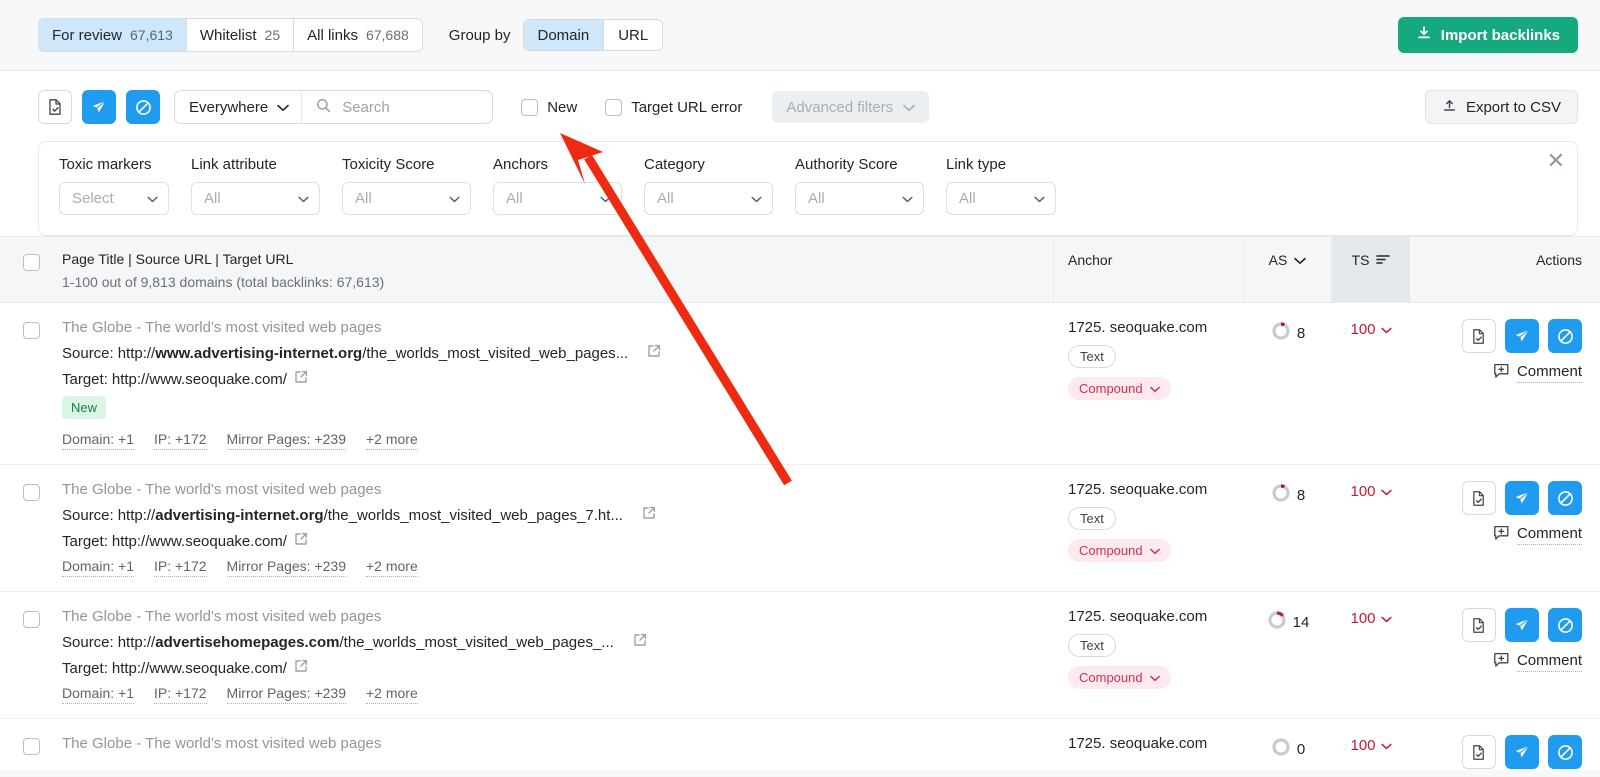 This screenshot has height=777, width=1600. Describe the element at coordinates (234, 164) in the screenshot. I see `filter-link-attribute-label: Link attribute` at that location.